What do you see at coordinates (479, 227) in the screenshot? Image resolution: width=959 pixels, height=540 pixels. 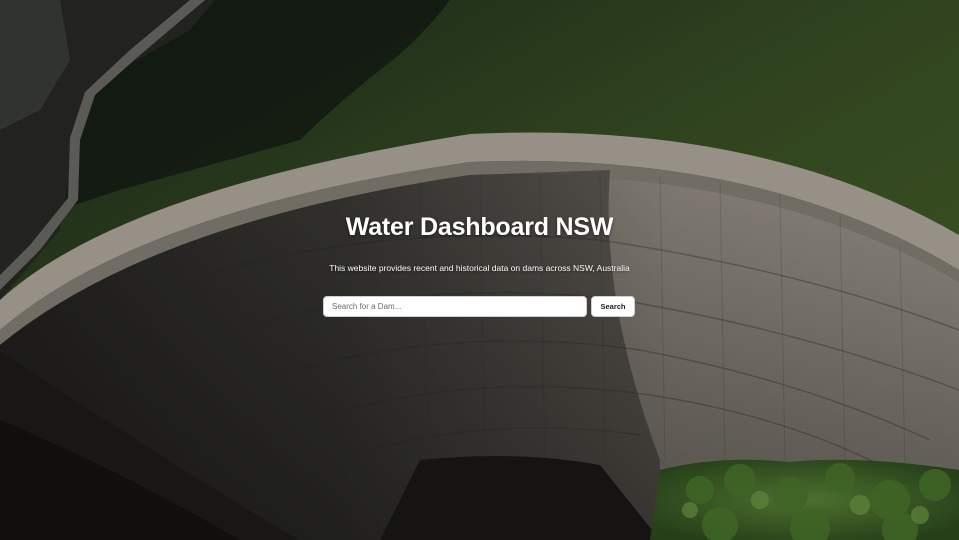 I see `page-title: Water Dashboard NSW` at bounding box center [479, 227].